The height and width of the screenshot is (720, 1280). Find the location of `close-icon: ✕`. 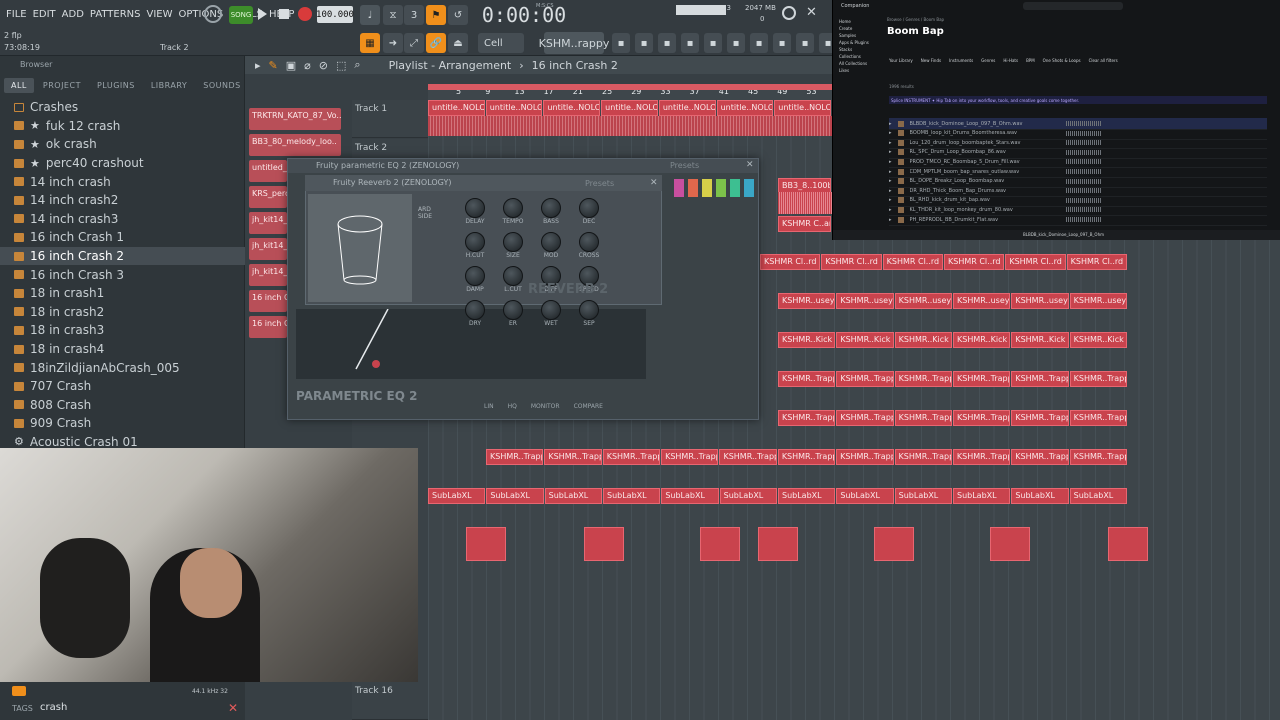

close-icon: ✕ is located at coordinates (811, 12).